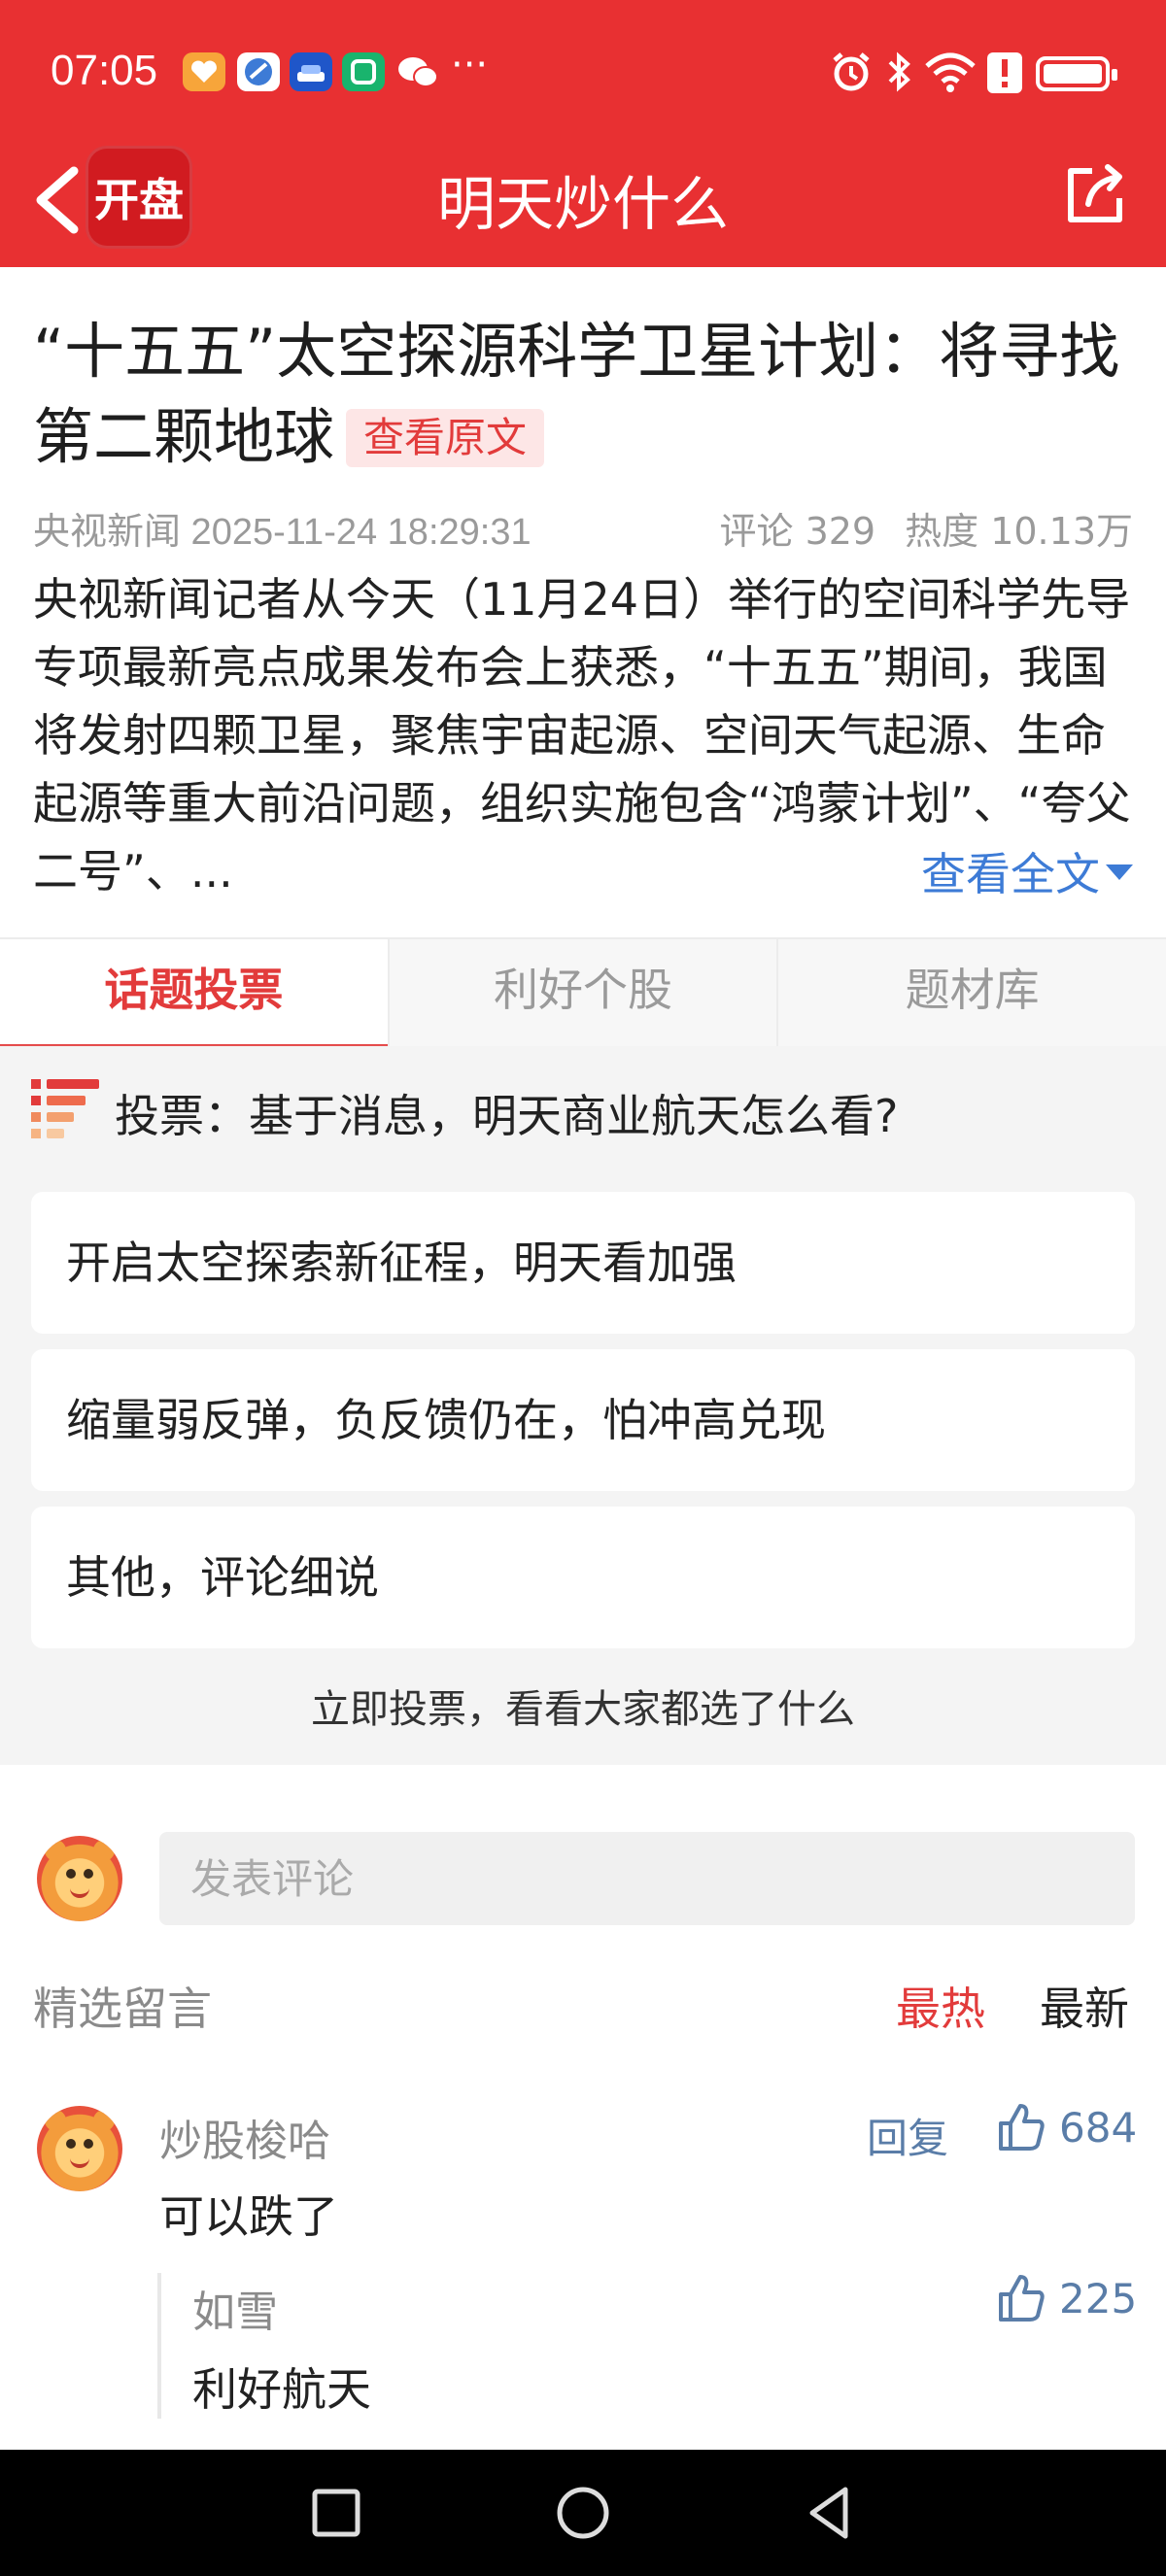 The image size is (1166, 2576). I want to click on comment-username: 炒股梭哈, so click(244, 2137).